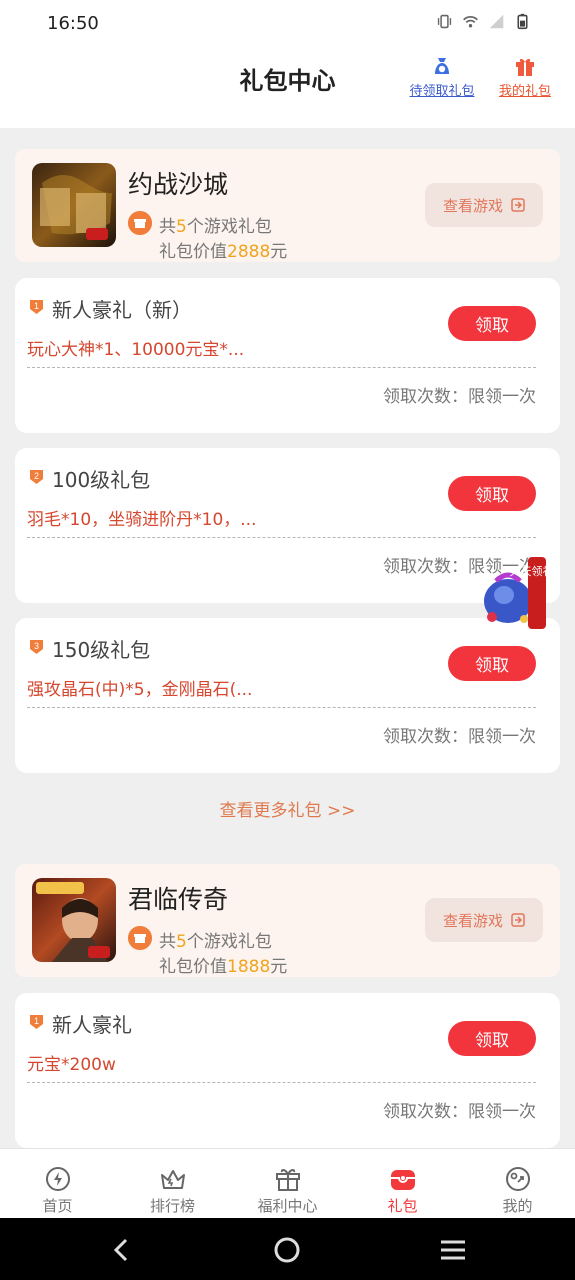 Image resolution: width=575 pixels, height=1280 pixels. I want to click on wifi-icon, so click(470, 22).